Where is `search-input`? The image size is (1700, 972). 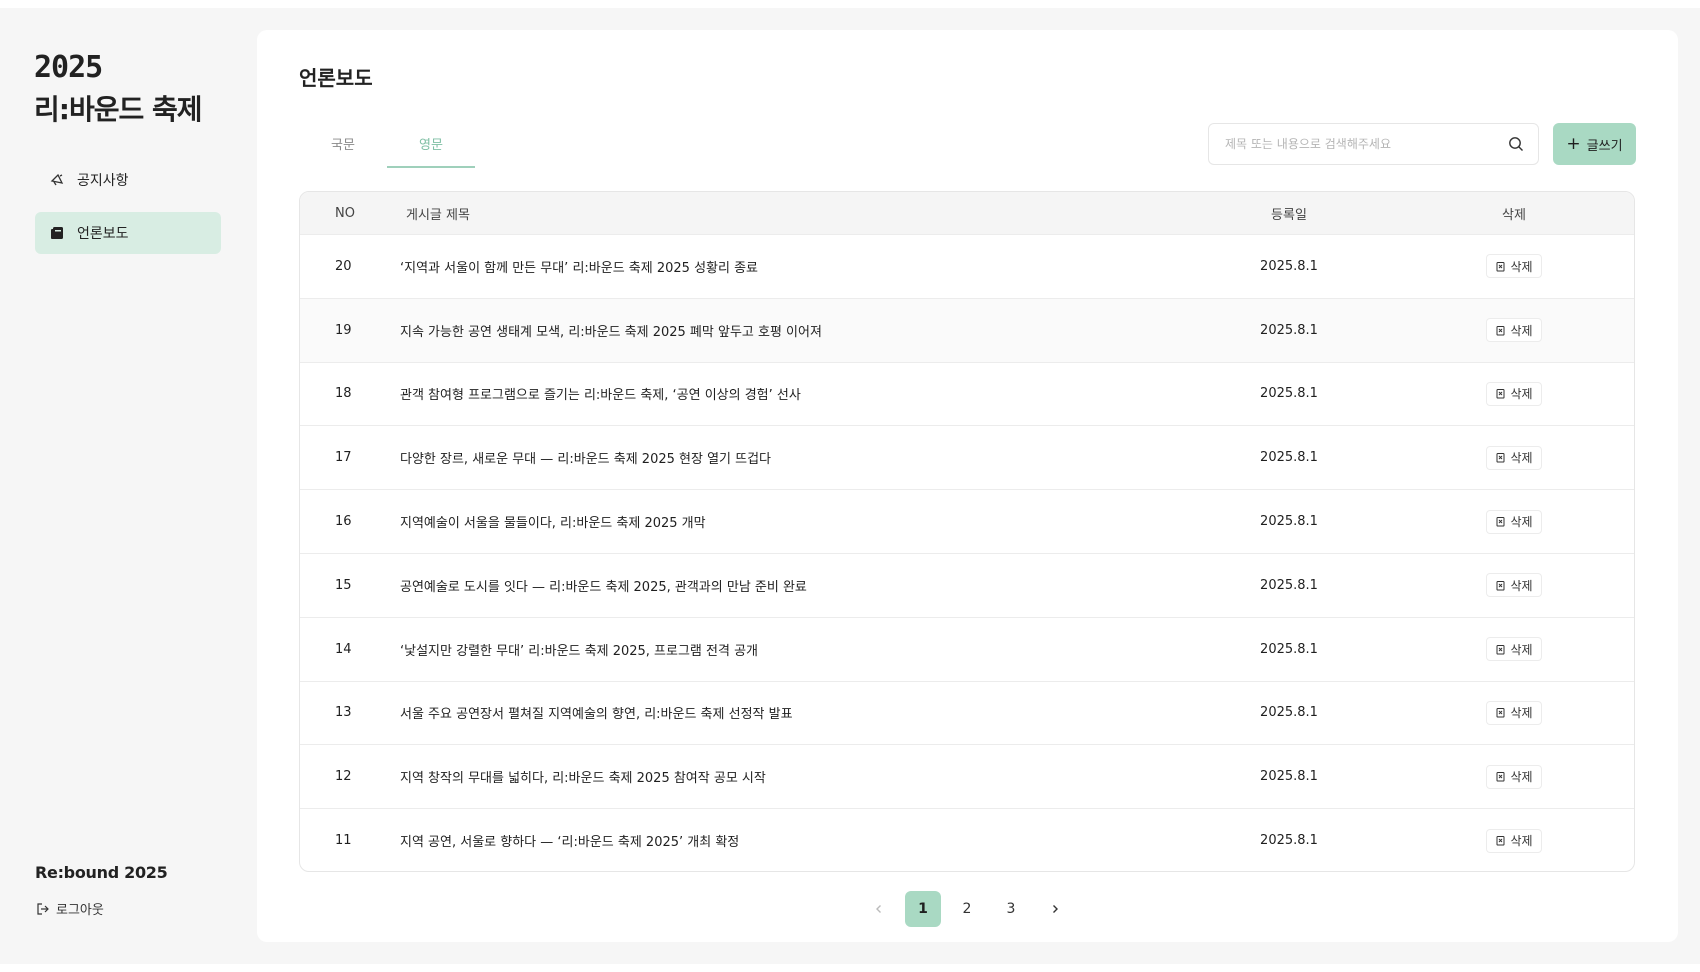
search-input is located at coordinates (1366, 144).